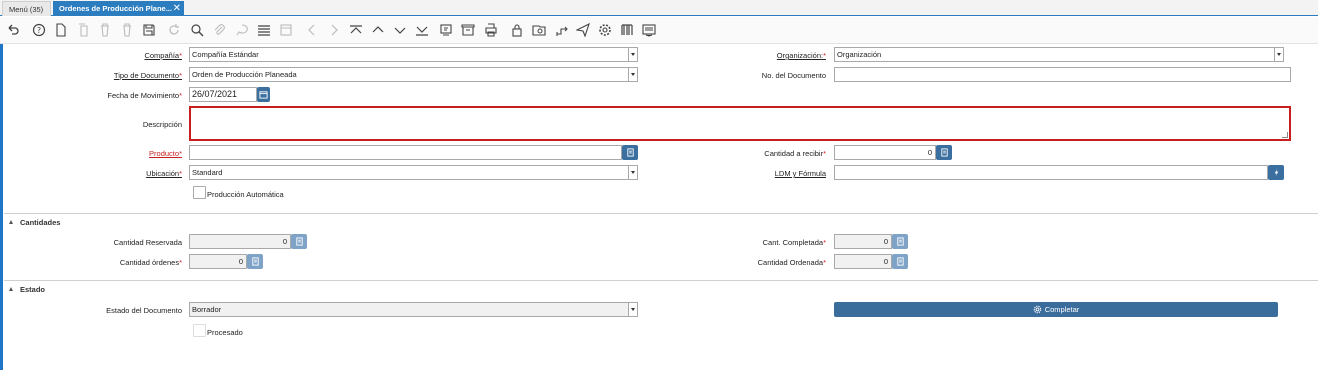 The height and width of the screenshot is (370, 1318). I want to click on compania-select: Compañía Estándar, so click(413, 54).